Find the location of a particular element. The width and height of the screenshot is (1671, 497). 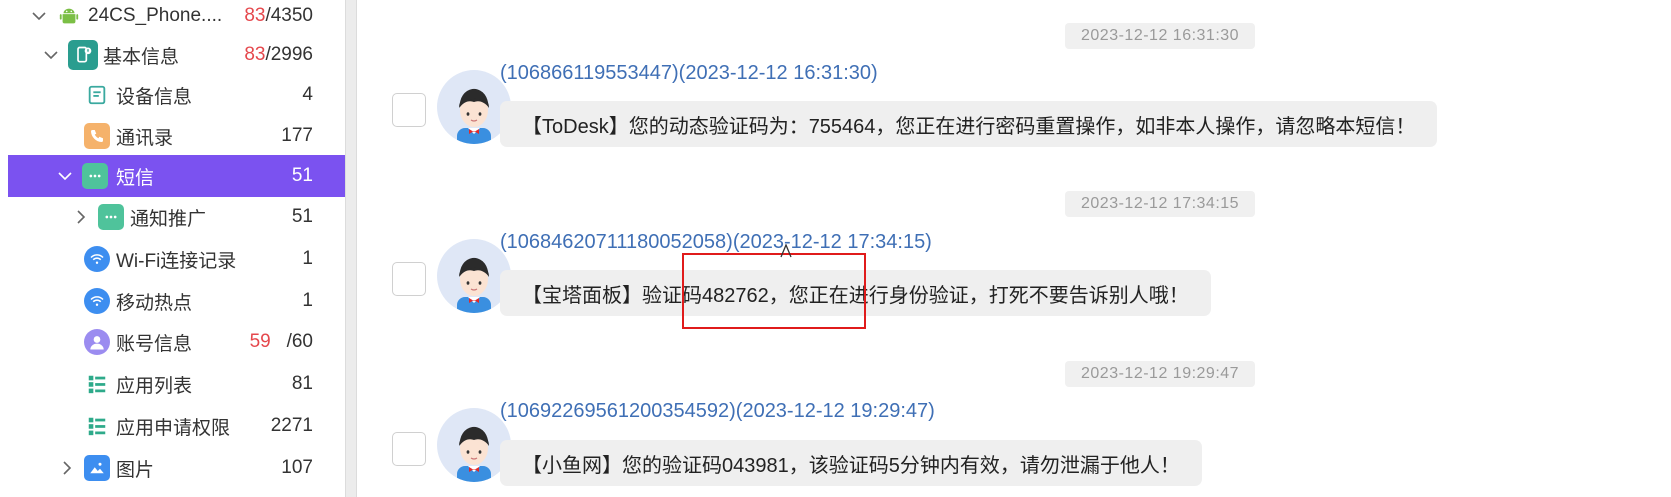

tree-item-app-permissions: 应用申请权限 2271 is located at coordinates (176, 426).